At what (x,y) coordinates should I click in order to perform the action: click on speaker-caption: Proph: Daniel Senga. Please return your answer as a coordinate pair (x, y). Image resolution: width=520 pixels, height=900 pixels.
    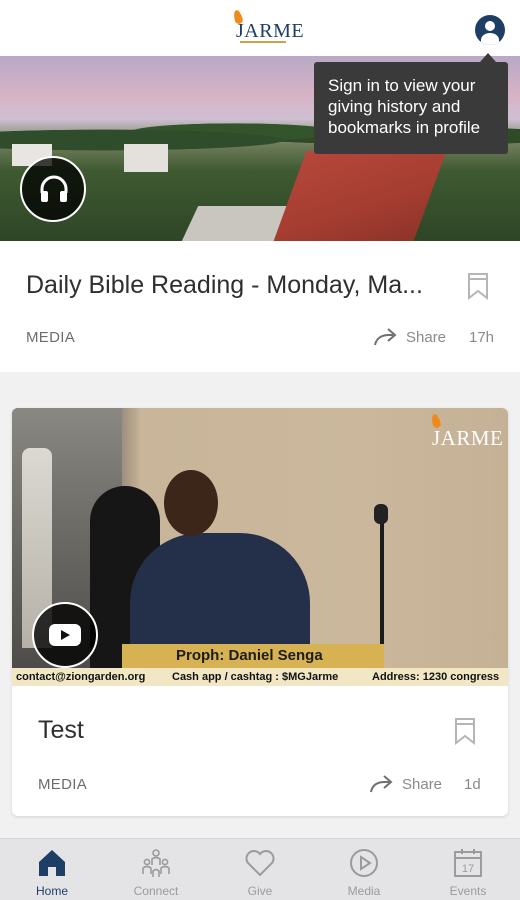
    Looking at the image, I should click on (253, 656).